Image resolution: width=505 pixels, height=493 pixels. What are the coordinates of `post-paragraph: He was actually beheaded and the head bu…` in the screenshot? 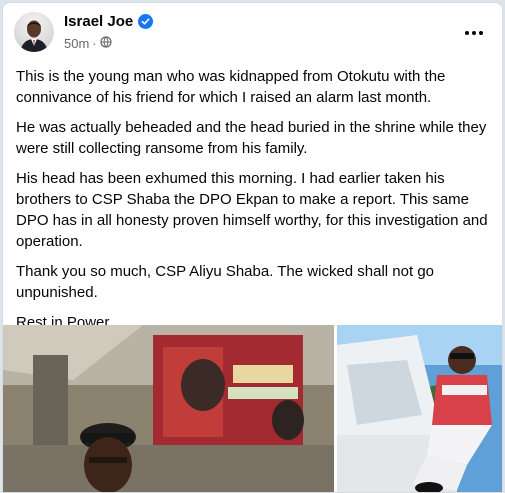 It's located at (251, 138).